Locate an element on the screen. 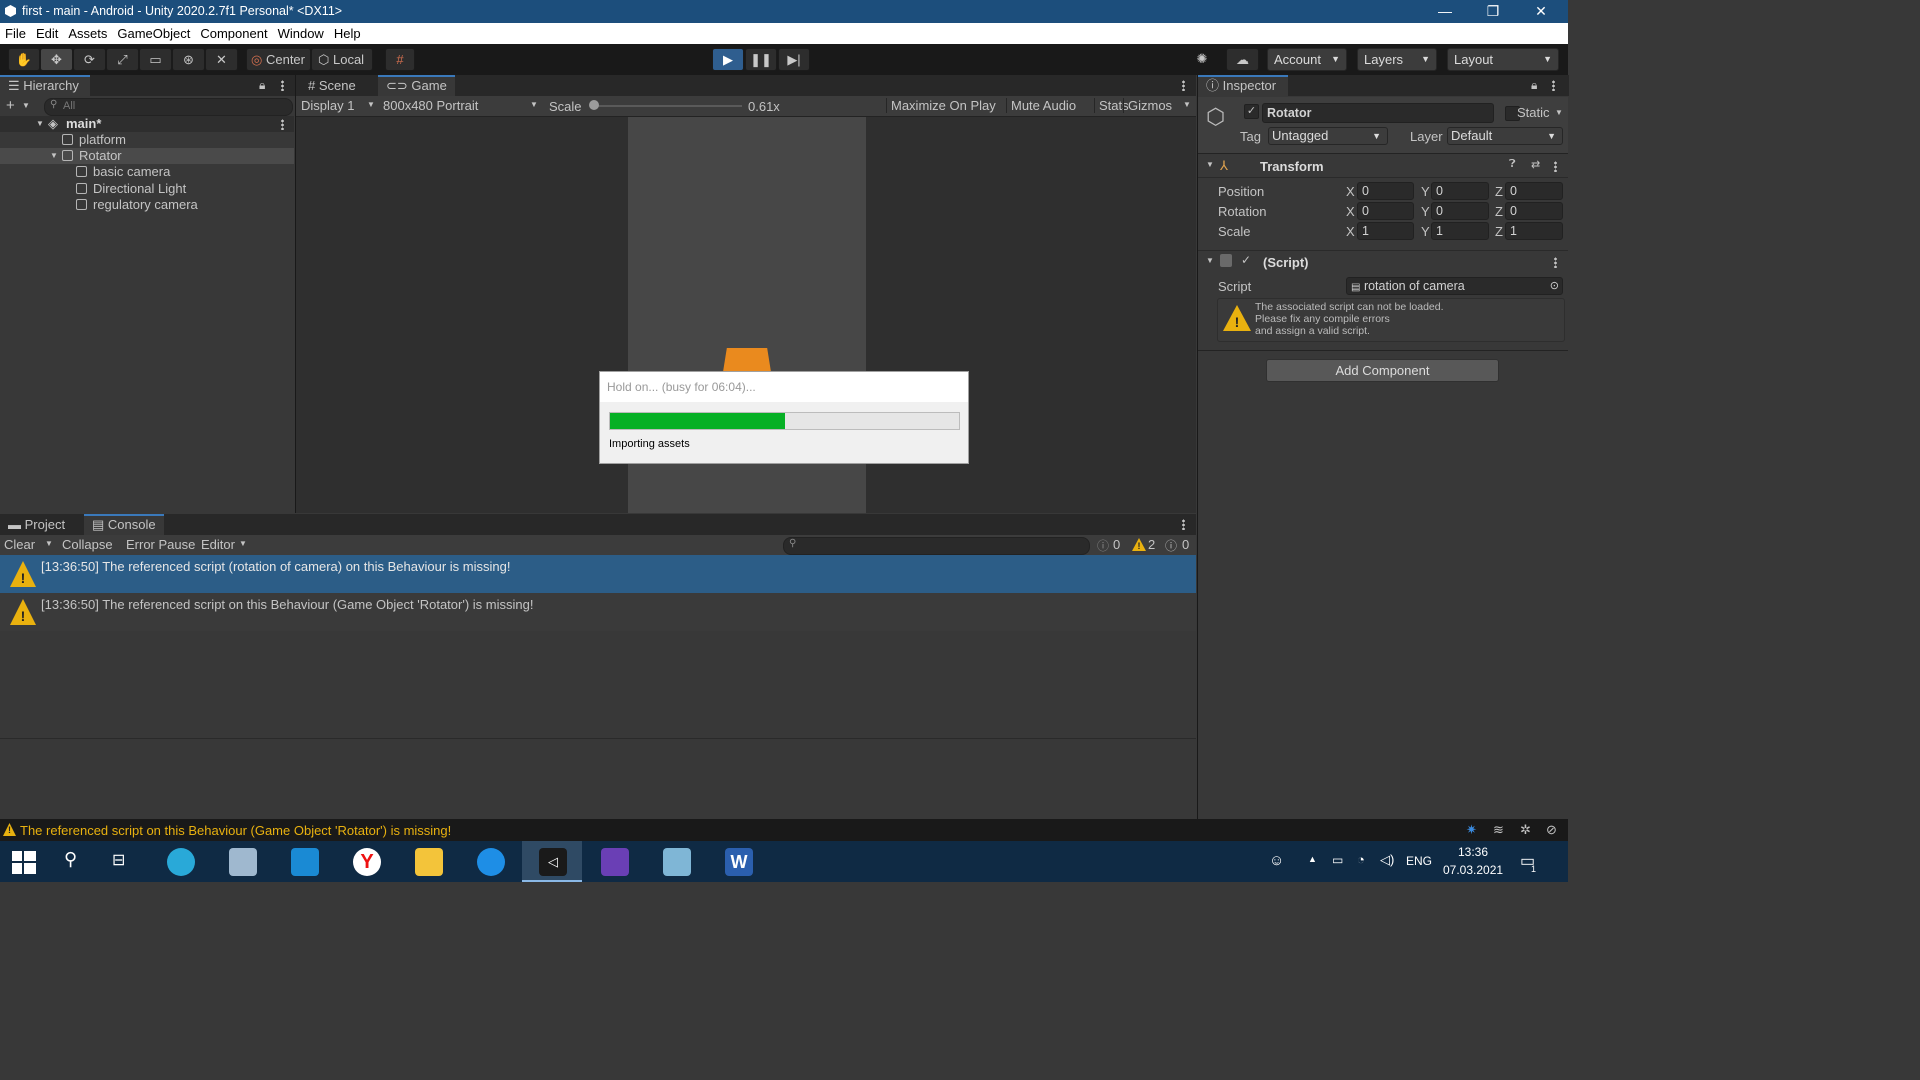 The width and height of the screenshot is (1920, 1080). check-icon: ⊘ is located at coordinates (1551, 830).